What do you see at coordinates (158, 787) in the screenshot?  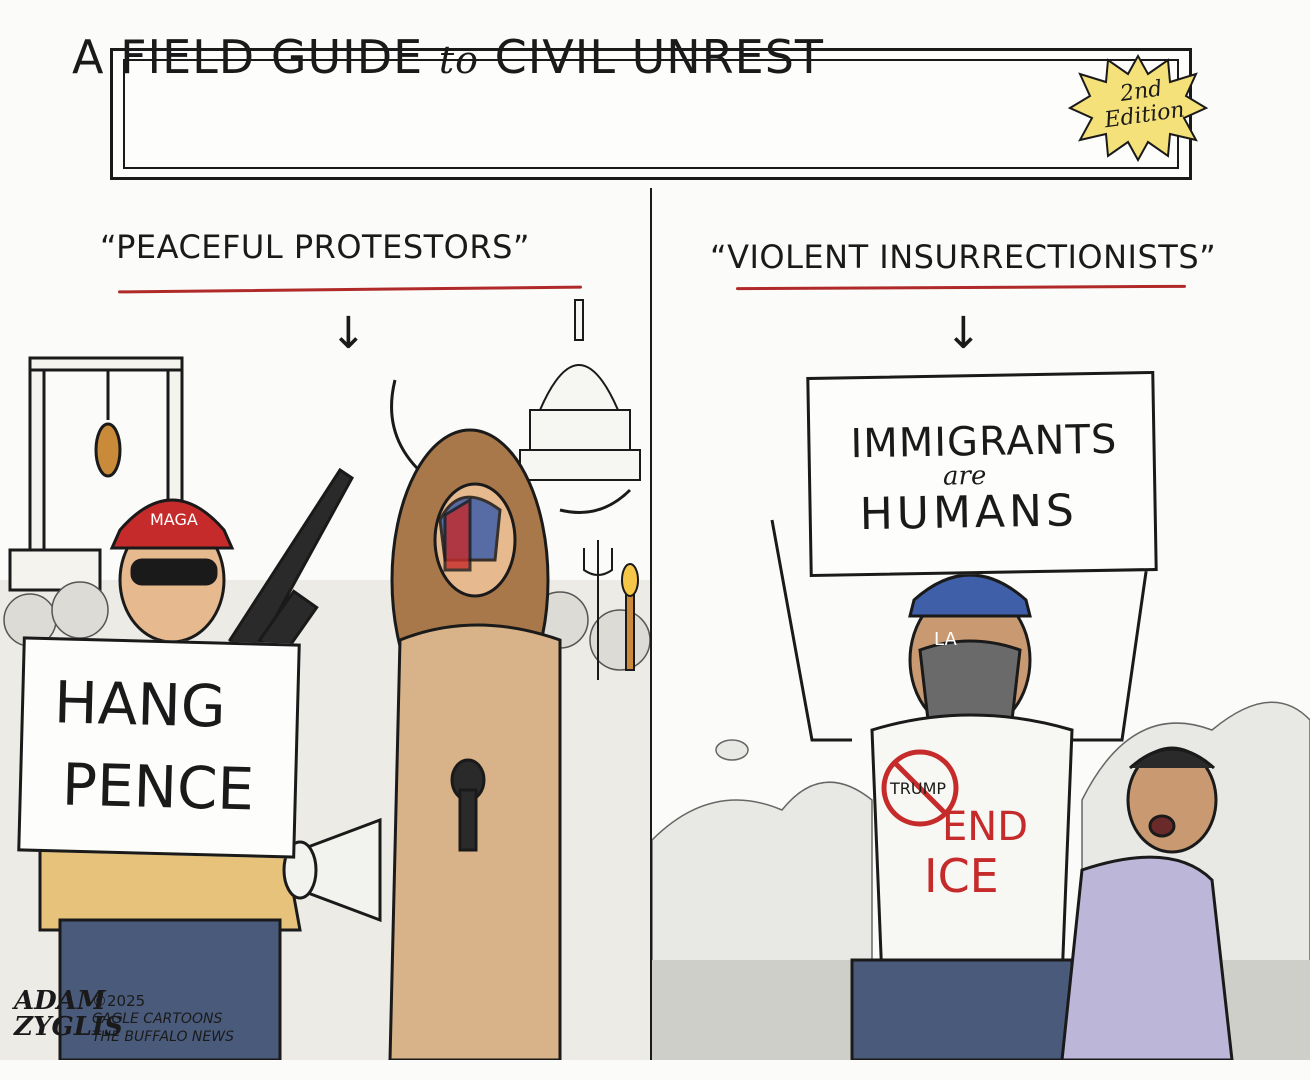 I see `hang-sign-line-2: PENCE` at bounding box center [158, 787].